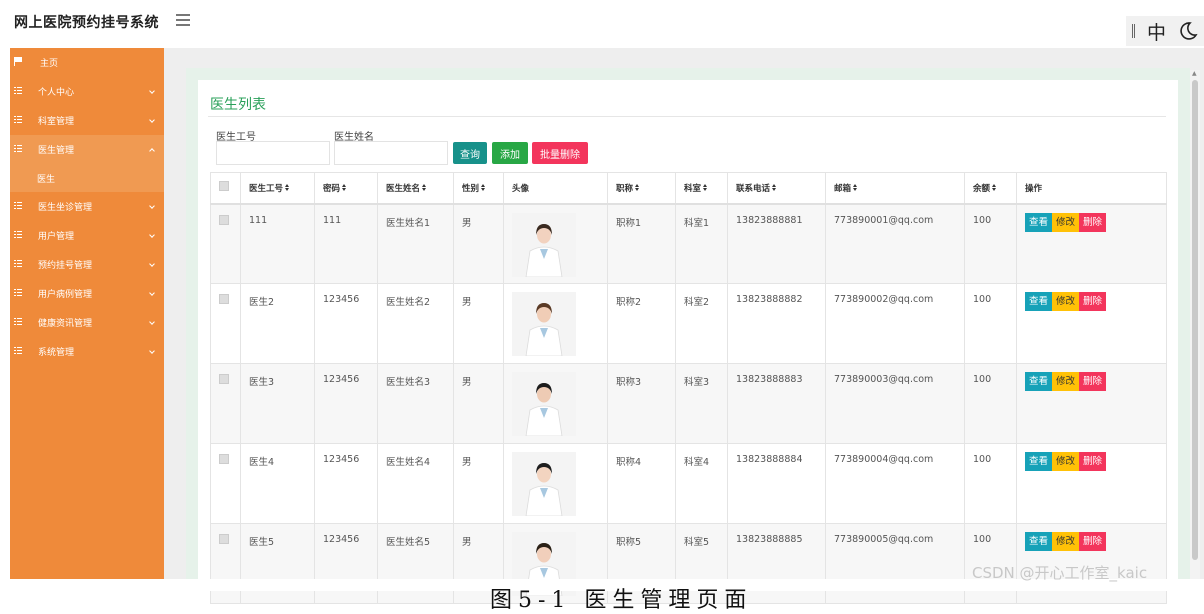  What do you see at coordinates (87, 206) in the screenshot?
I see `sidebar-item-consult: 医生坐诊管理` at bounding box center [87, 206].